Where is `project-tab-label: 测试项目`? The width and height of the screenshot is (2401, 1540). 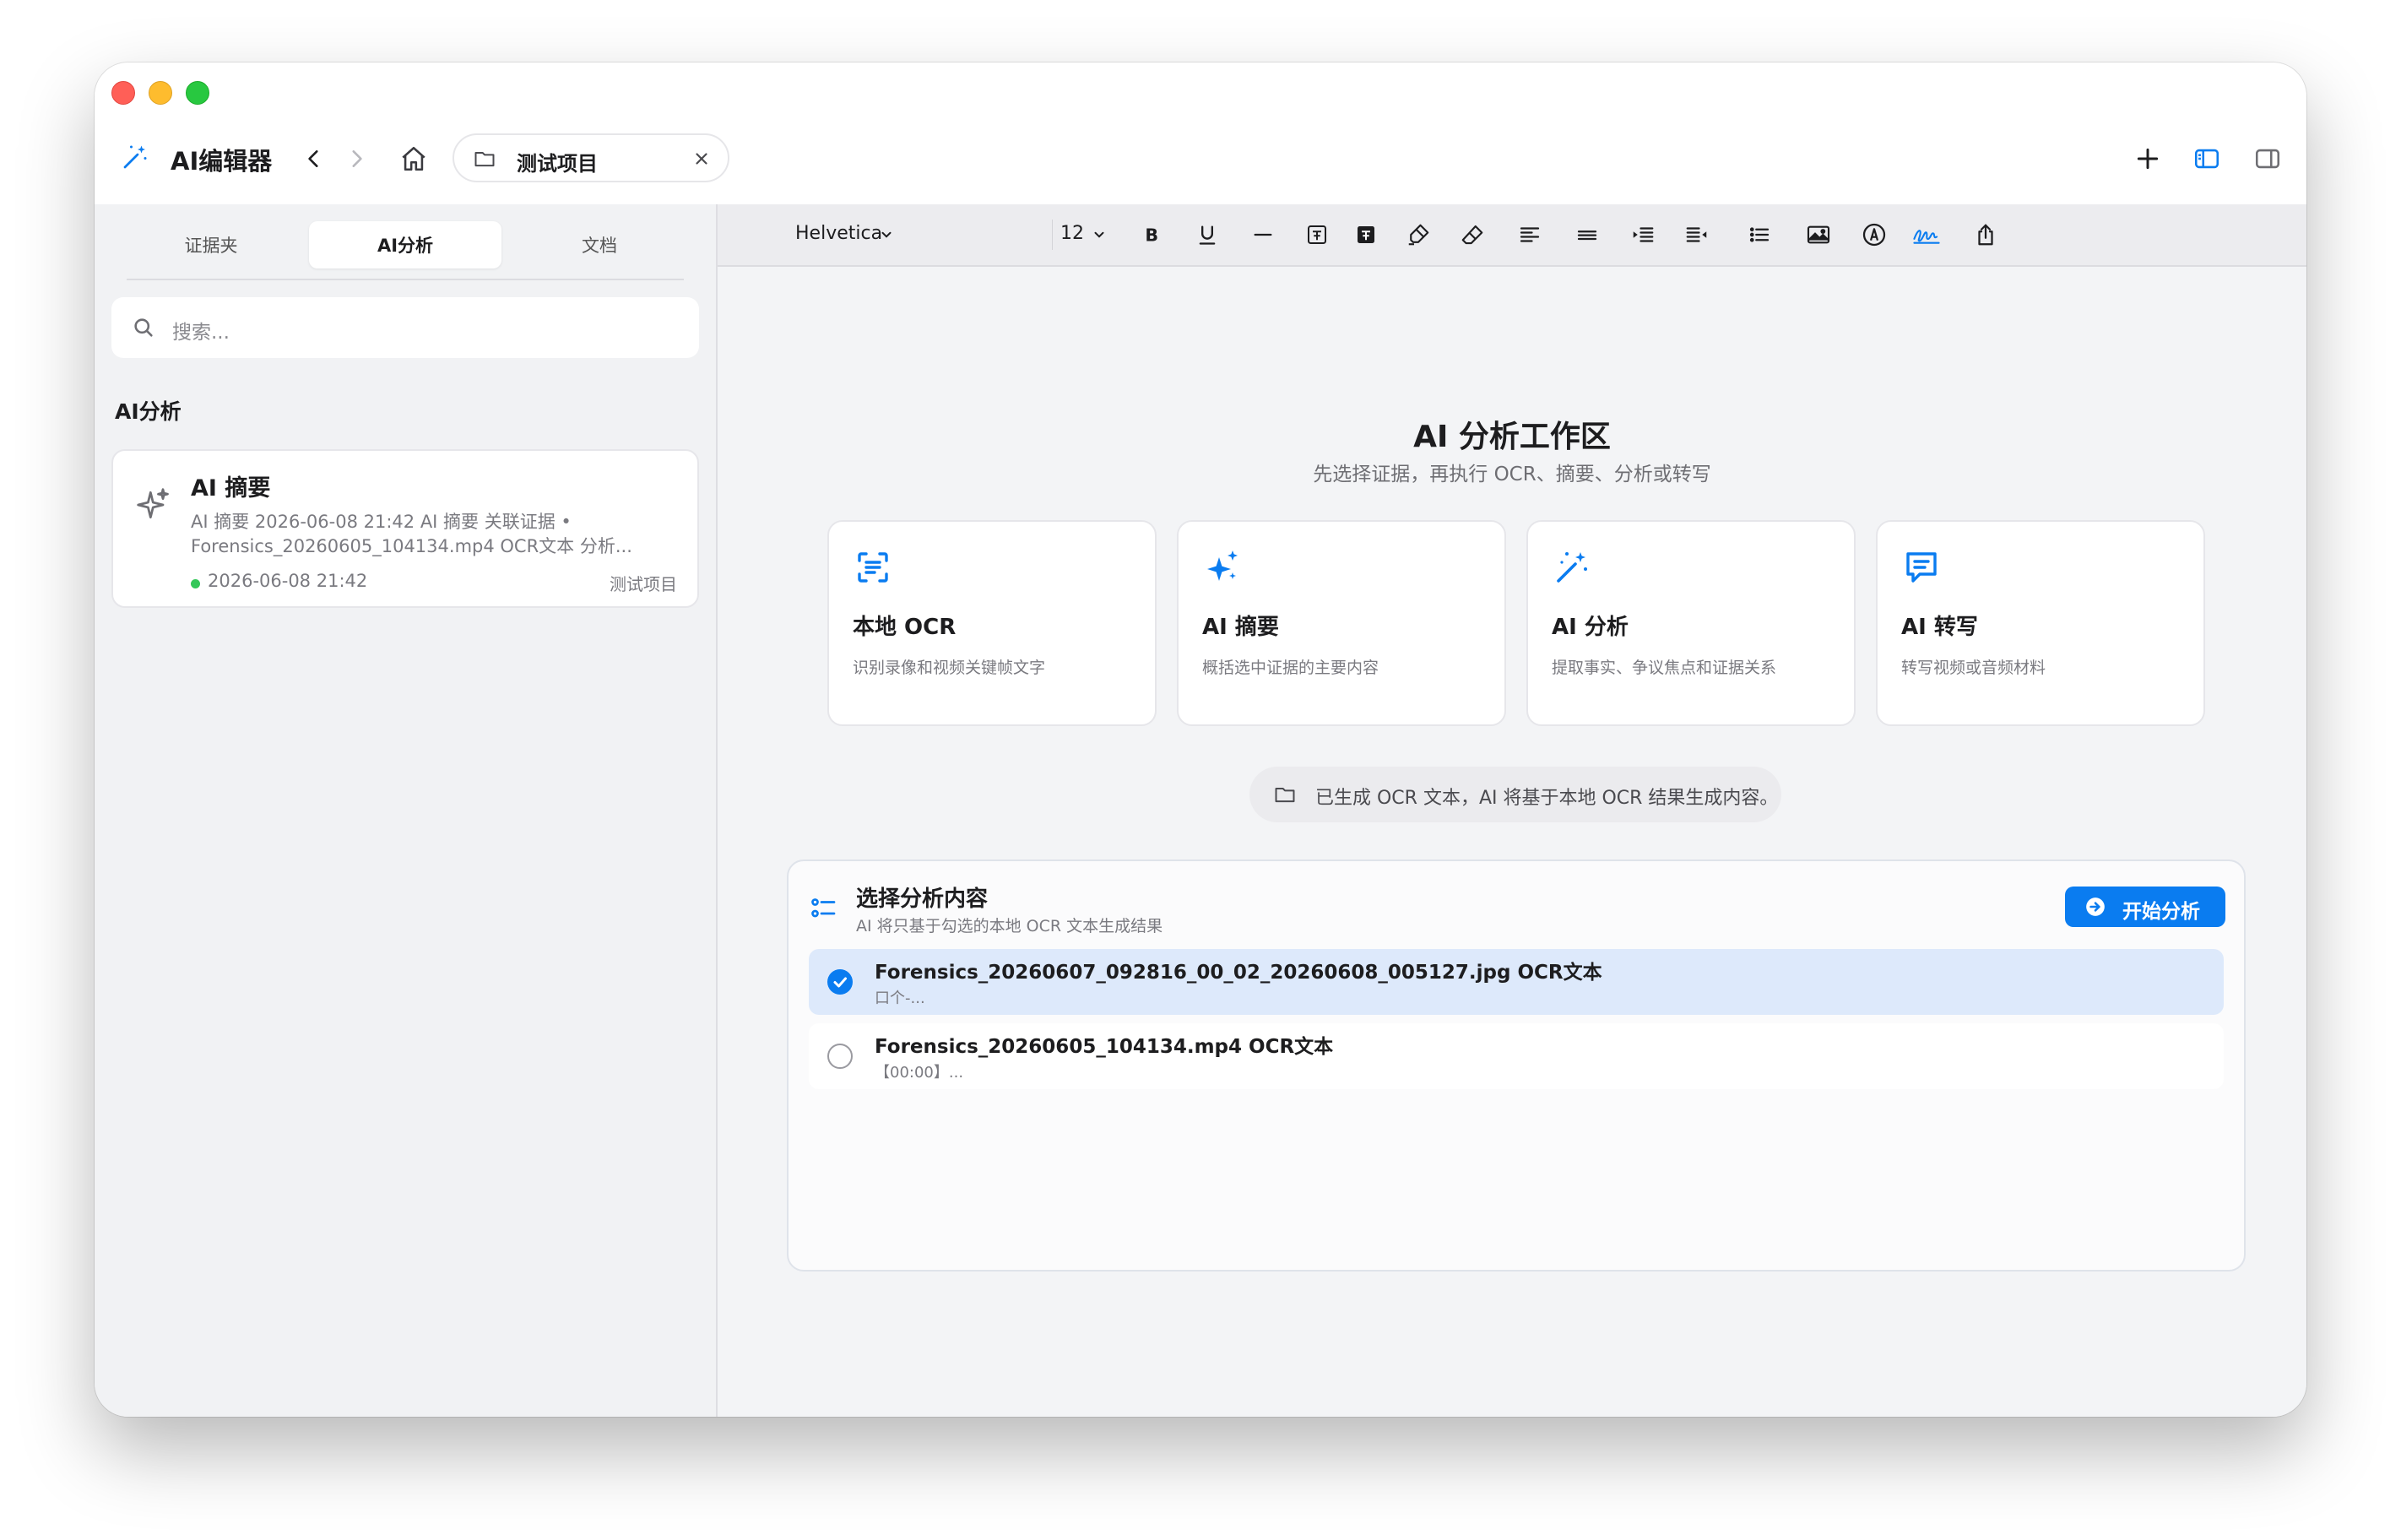 project-tab-label: 测试项目 is located at coordinates (557, 164).